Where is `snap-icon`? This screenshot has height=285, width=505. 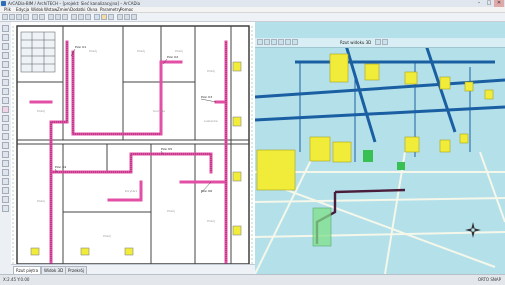
snap-icon is located at coordinates (127, 17).